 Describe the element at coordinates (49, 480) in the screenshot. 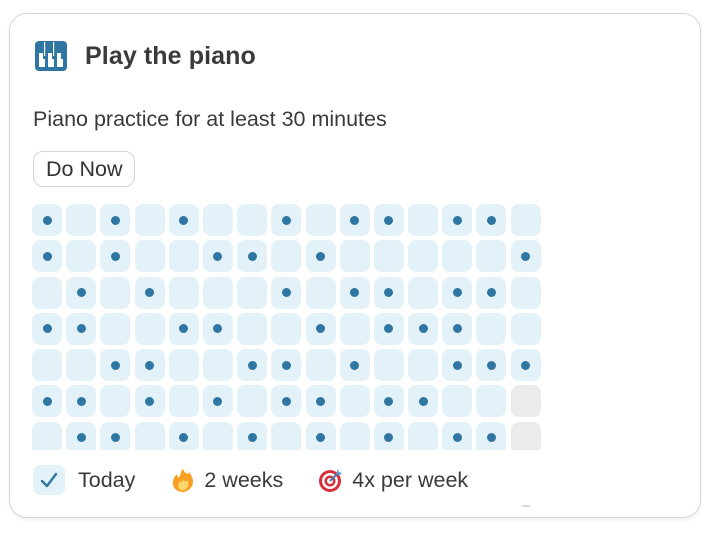

I see `today-checkbox` at that location.